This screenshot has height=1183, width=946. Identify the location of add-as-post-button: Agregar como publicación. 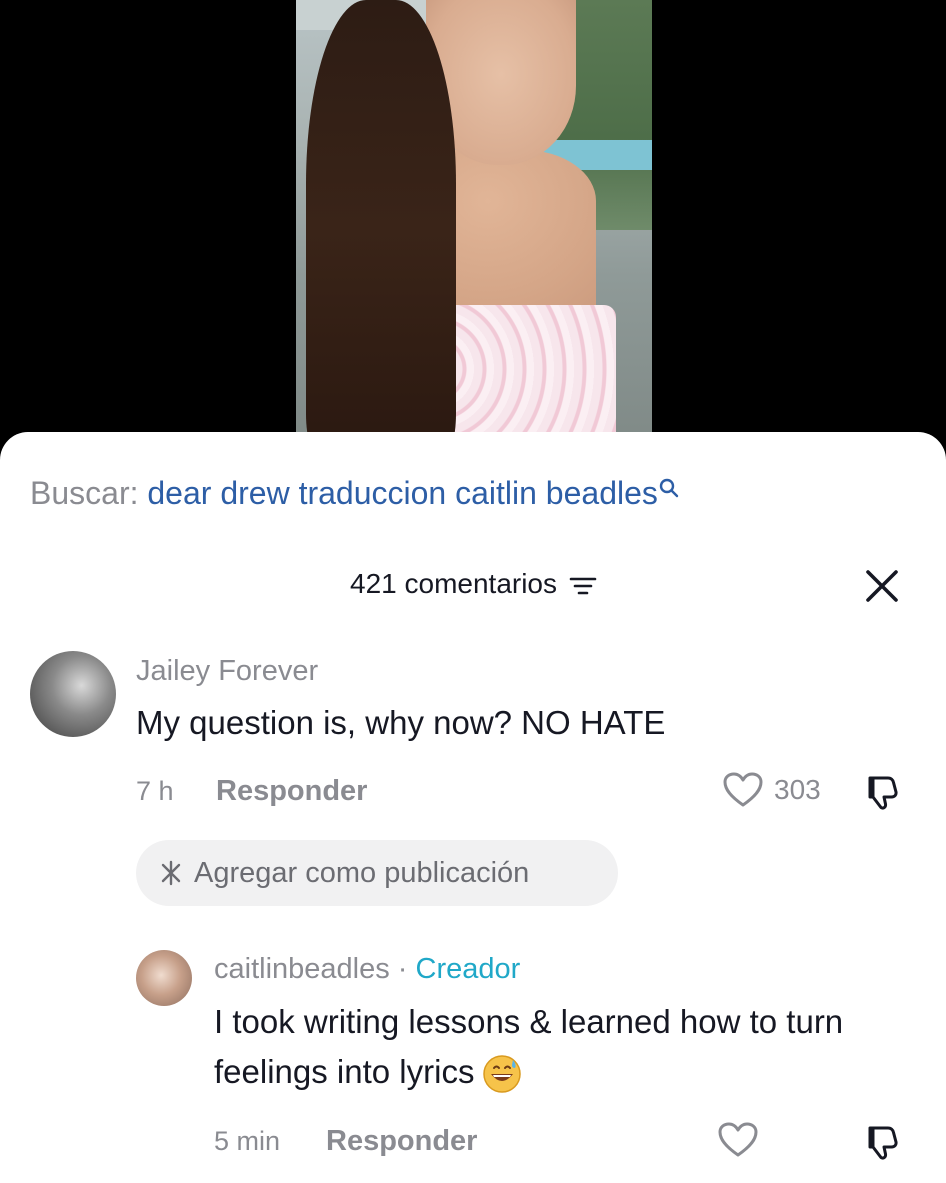
(377, 873).